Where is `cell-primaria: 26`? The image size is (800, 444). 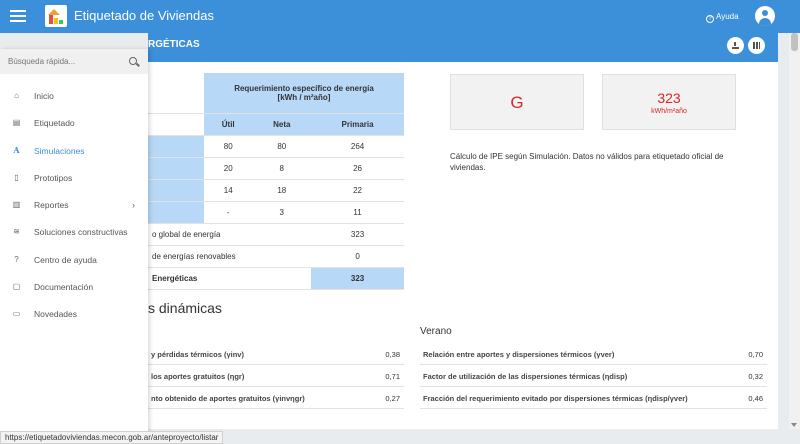
cell-primaria: 26 is located at coordinates (357, 168).